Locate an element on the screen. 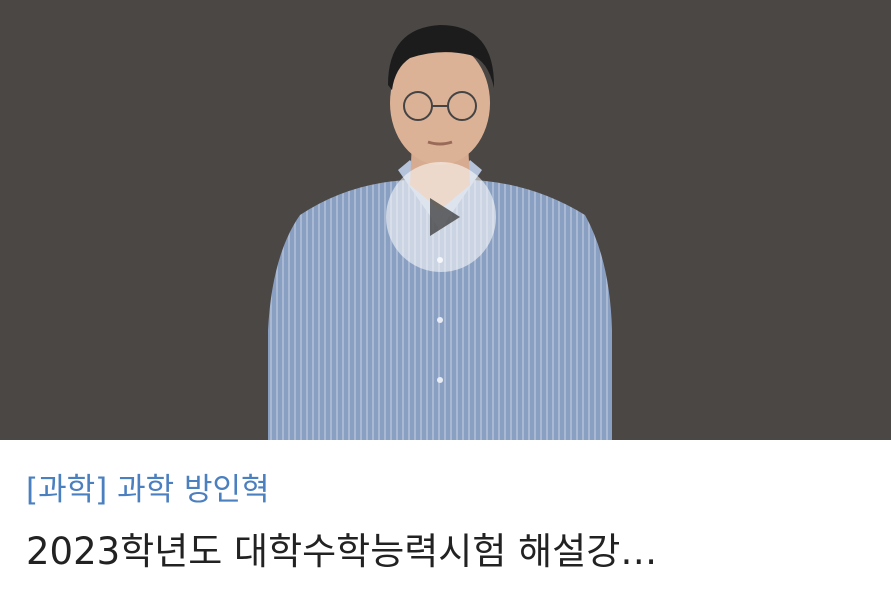 This screenshot has height=601, width=891. play-button is located at coordinates (441, 217).